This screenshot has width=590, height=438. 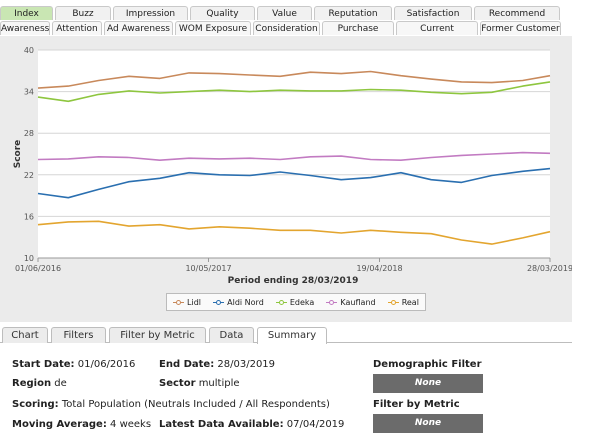 What do you see at coordinates (106, 364) in the screenshot?
I see `start-date-value: 01/06/2016` at bounding box center [106, 364].